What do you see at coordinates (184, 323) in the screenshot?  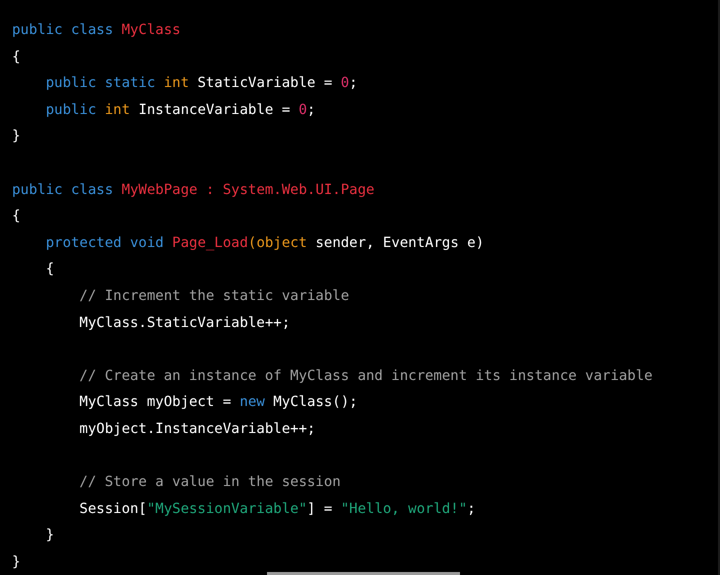 I see `code-line: MyClass.StaticVariable++;` at bounding box center [184, 323].